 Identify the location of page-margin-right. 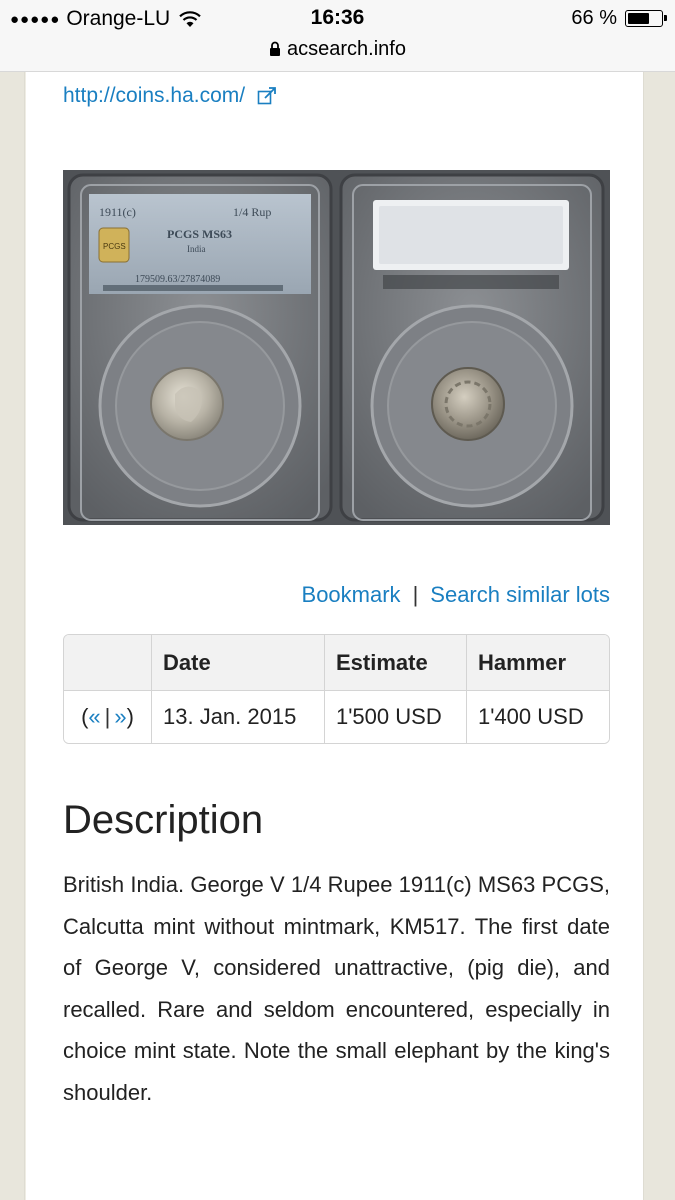
(659, 636).